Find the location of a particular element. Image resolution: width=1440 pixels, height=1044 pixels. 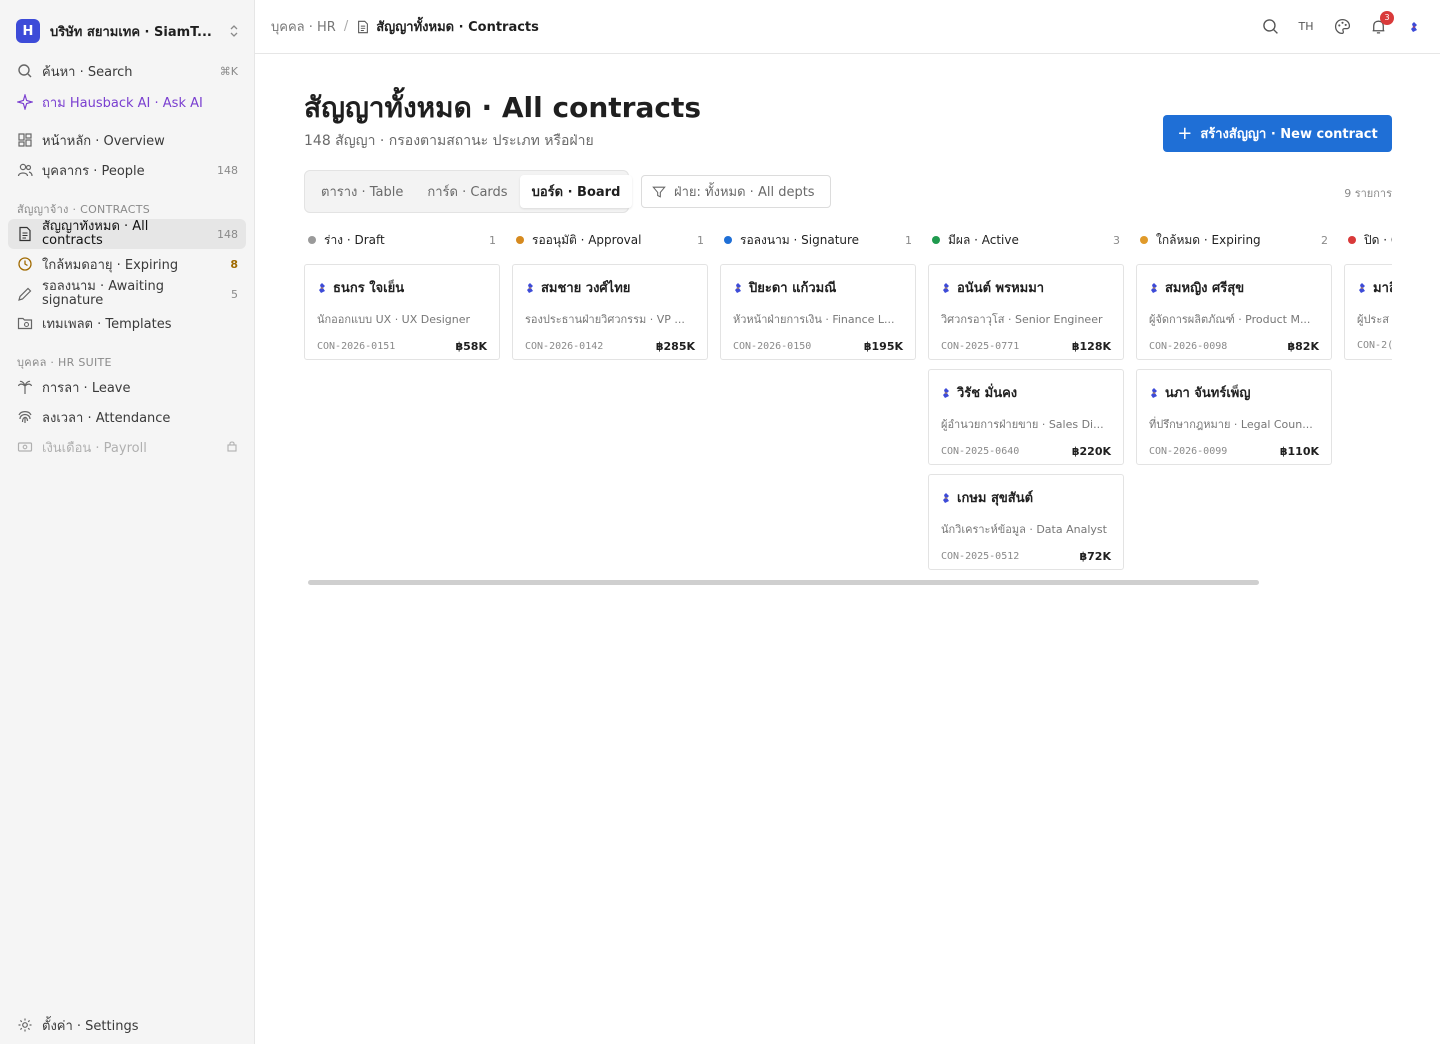

column-title: ใกล้หมด · Expiring is located at coordinates (1208, 239).